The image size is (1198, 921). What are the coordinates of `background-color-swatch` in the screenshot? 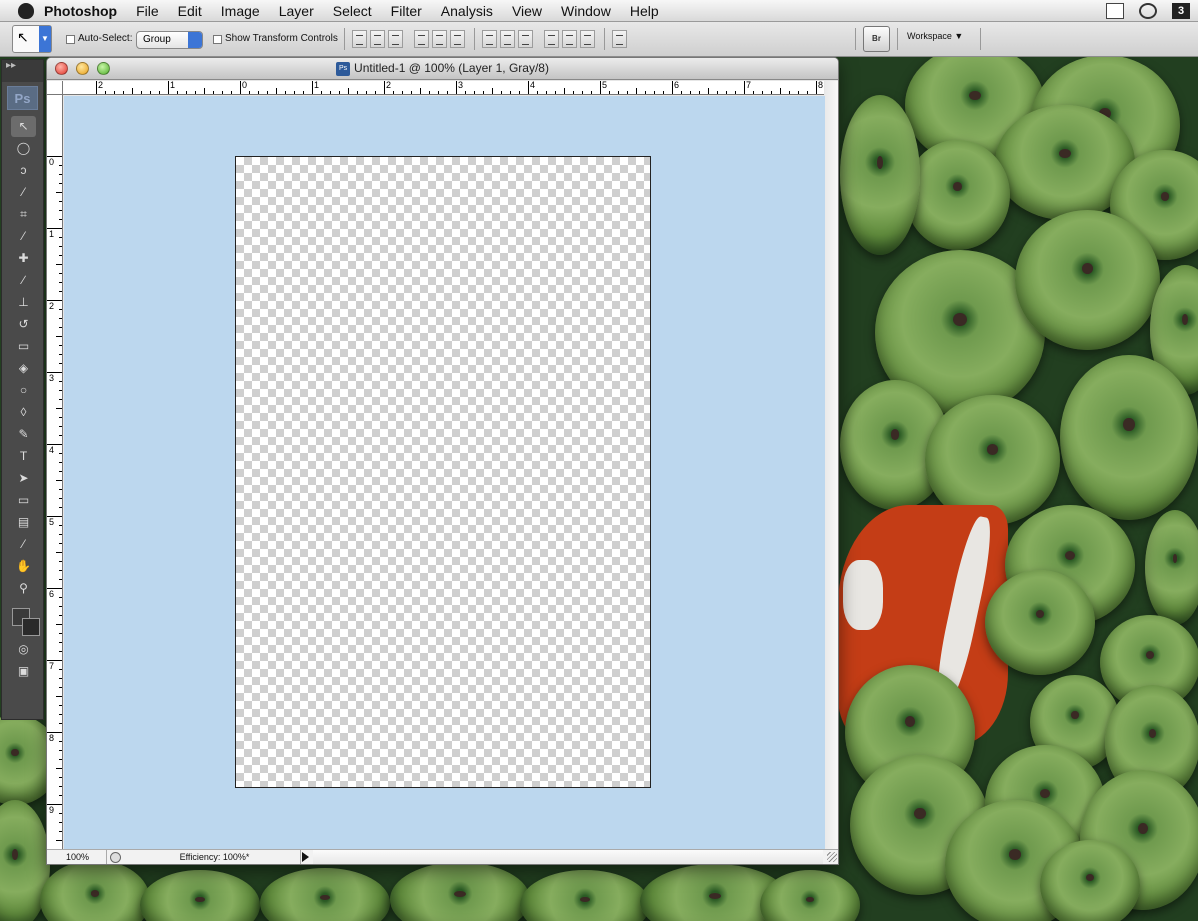 It's located at (31, 627).